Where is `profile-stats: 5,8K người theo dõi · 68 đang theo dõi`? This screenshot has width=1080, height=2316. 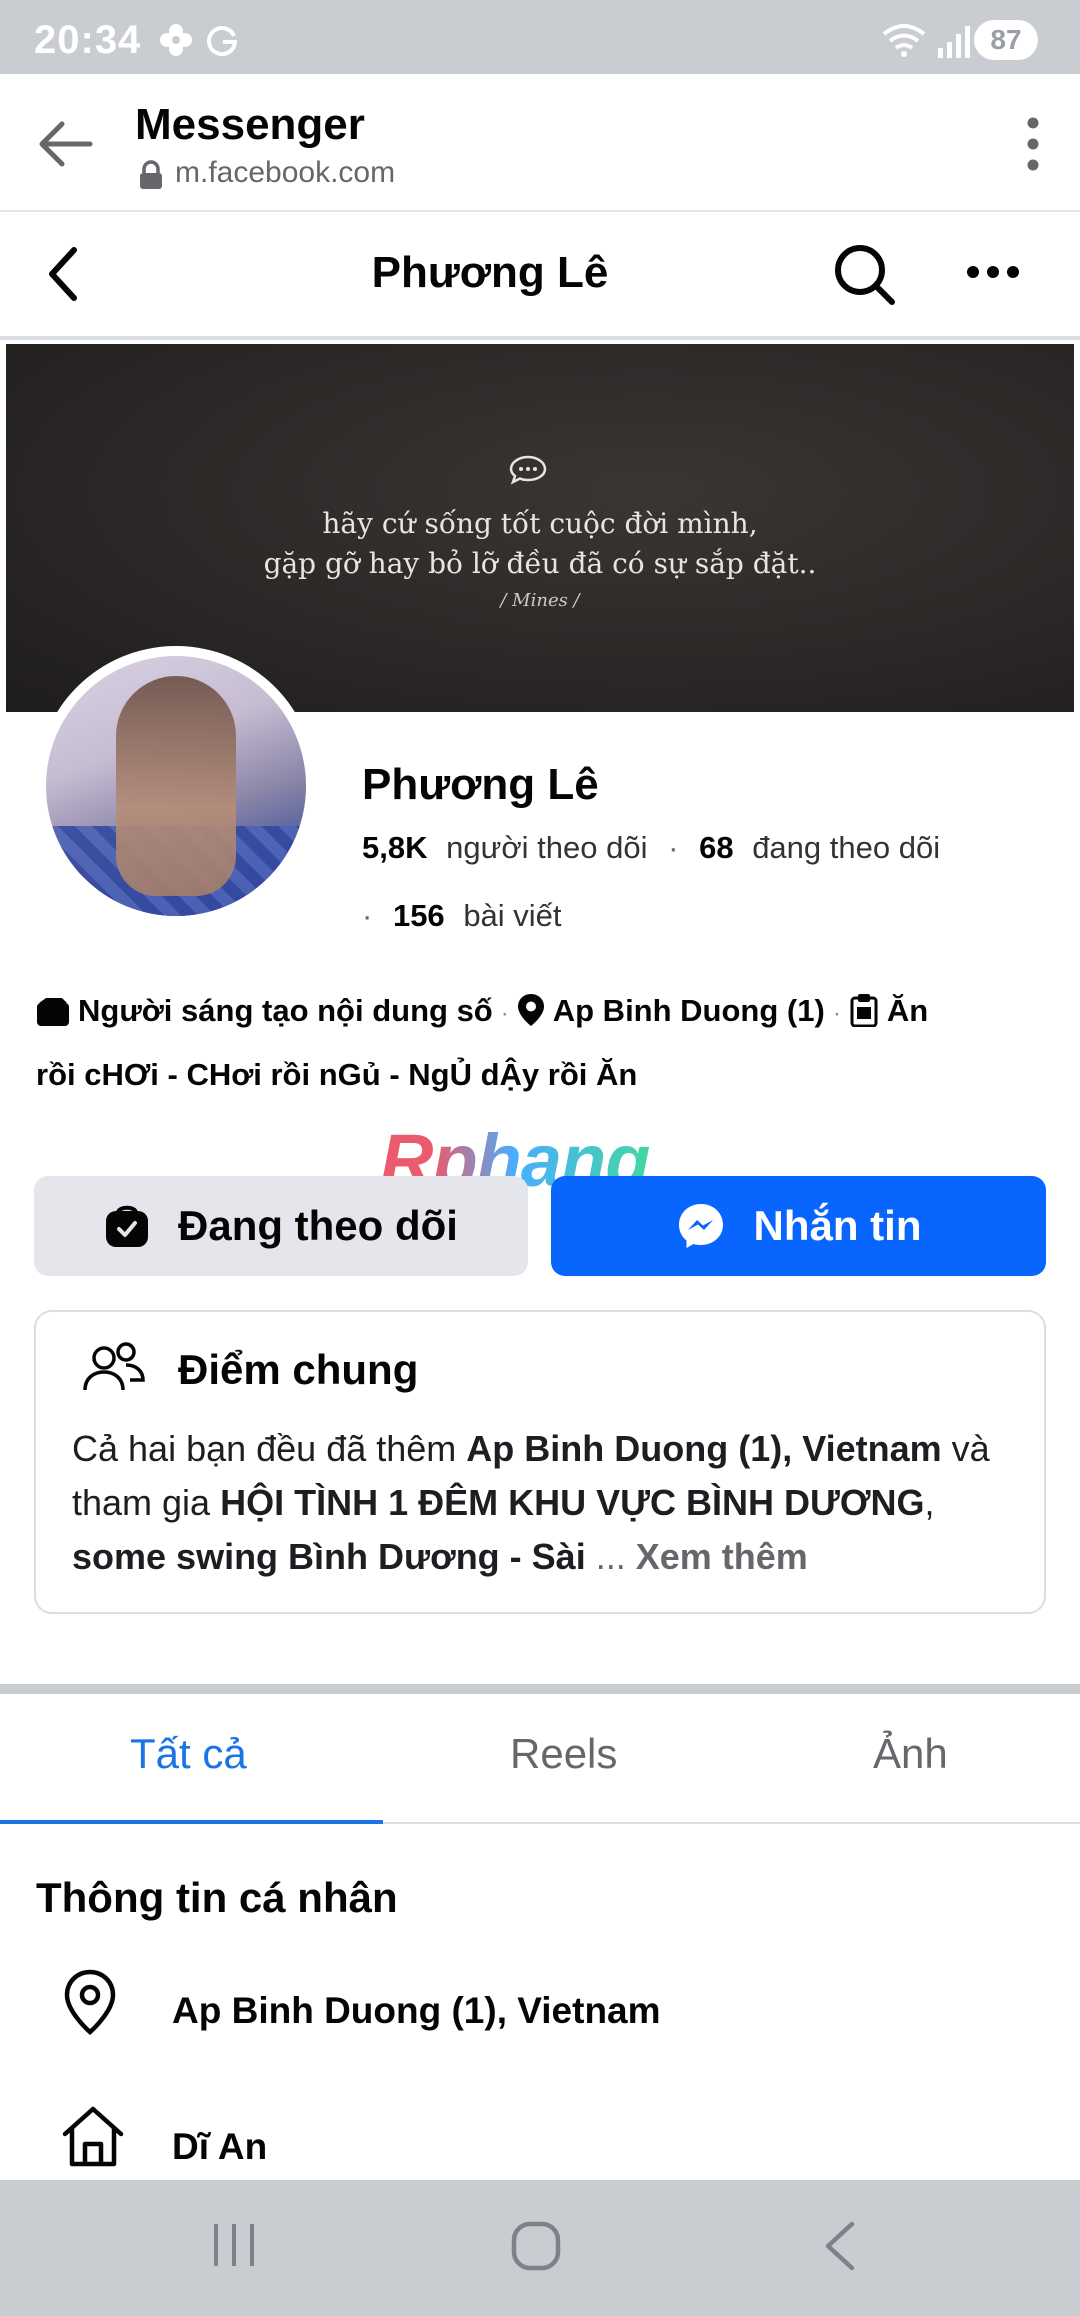 profile-stats: 5,8K người theo dõi · 68 đang theo dõi is located at coordinates (651, 847).